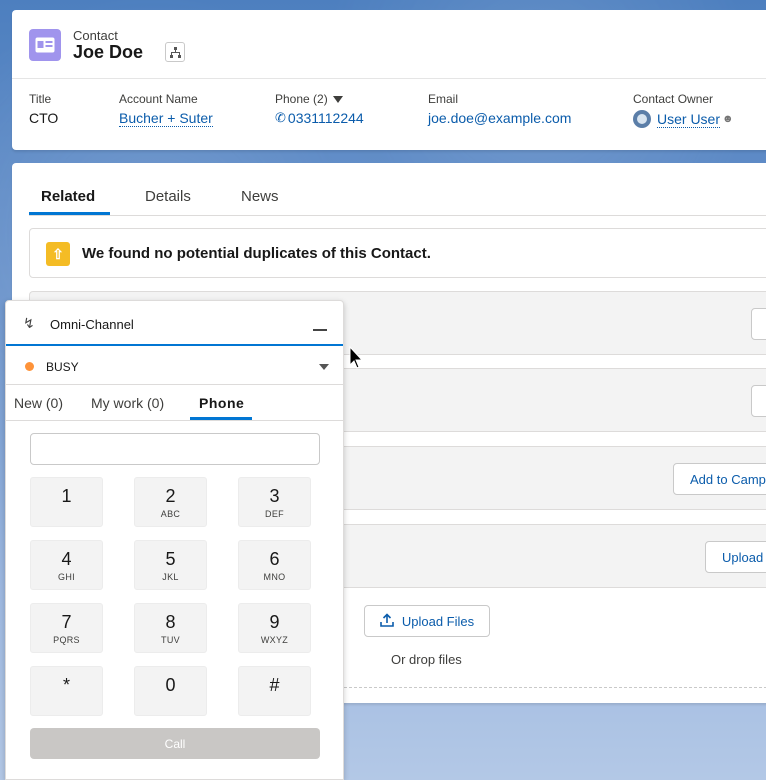 Image resolution: width=766 pixels, height=780 pixels. Describe the element at coordinates (170, 640) in the screenshot. I see `dialpad-key-letters: TUV` at that location.